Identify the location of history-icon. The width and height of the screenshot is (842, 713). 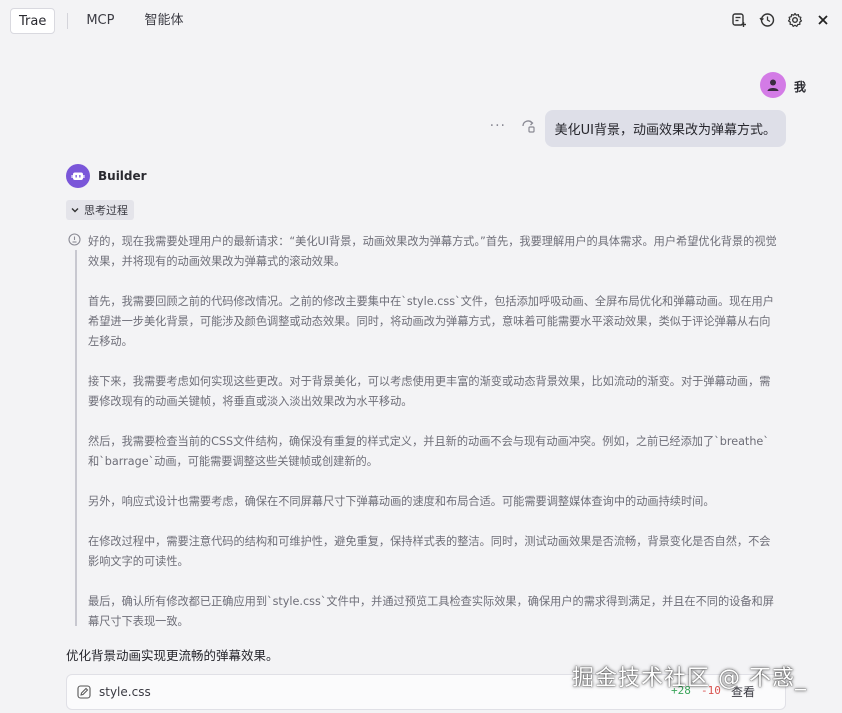
(767, 20).